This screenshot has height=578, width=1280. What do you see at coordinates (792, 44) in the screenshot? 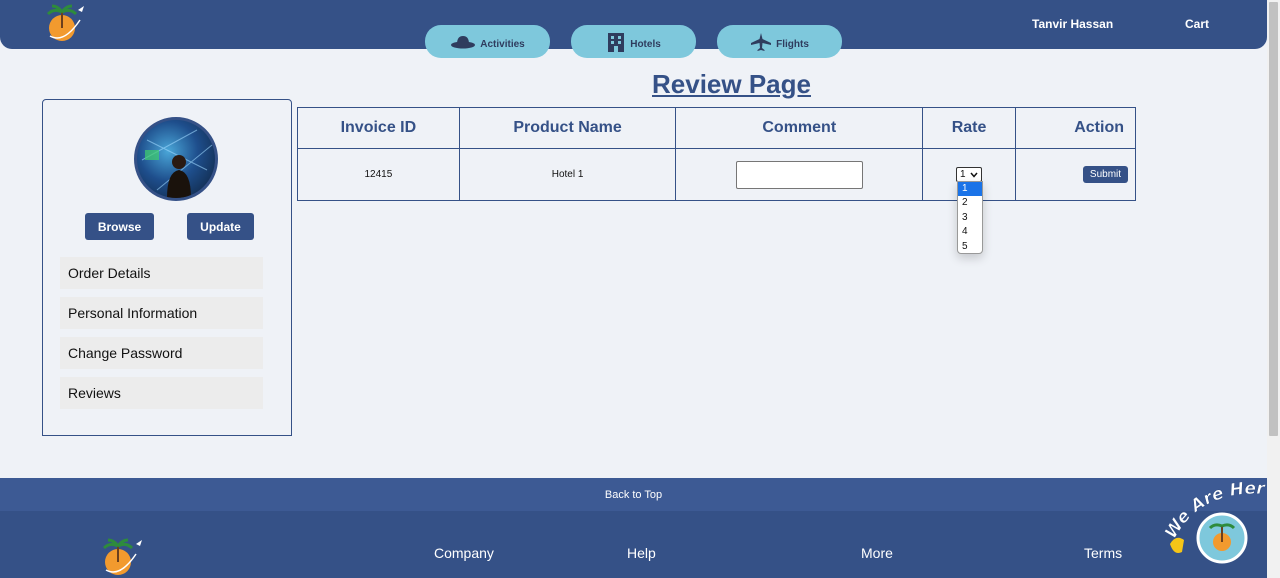
I see `nav-flights-label: Flights` at bounding box center [792, 44].